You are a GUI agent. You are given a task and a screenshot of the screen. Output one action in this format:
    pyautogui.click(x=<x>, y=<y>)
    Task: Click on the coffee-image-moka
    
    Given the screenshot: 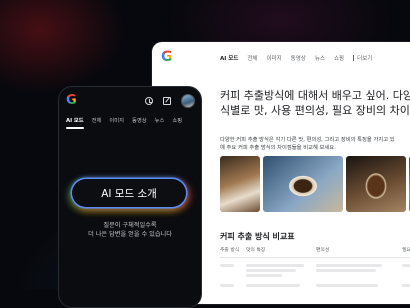 What is the action you would take?
    pyautogui.click(x=376, y=184)
    